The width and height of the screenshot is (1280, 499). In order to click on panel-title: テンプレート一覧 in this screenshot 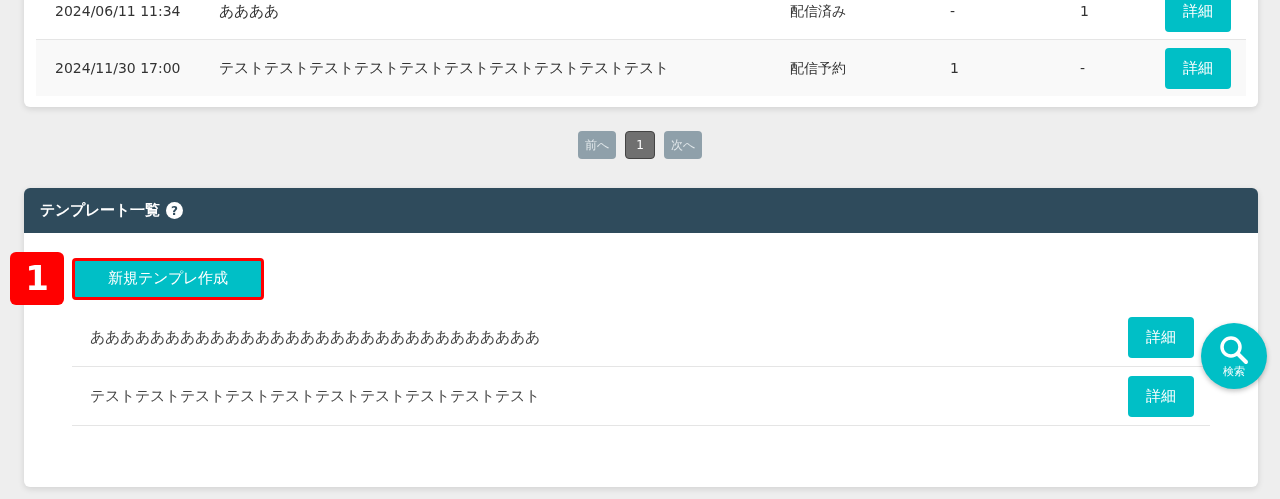, I will do `click(100, 211)`.